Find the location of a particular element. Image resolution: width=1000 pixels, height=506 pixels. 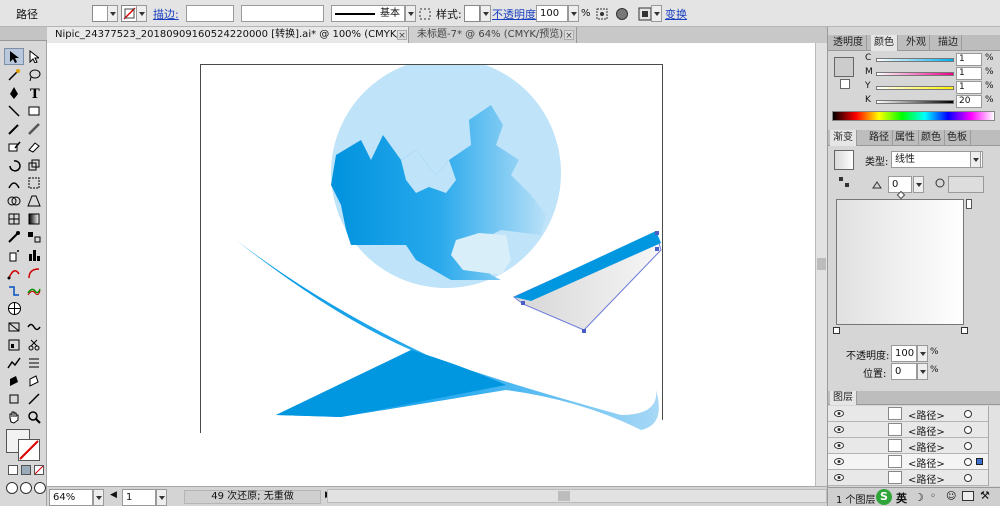

zoom-dropdown is located at coordinates (98, 497).